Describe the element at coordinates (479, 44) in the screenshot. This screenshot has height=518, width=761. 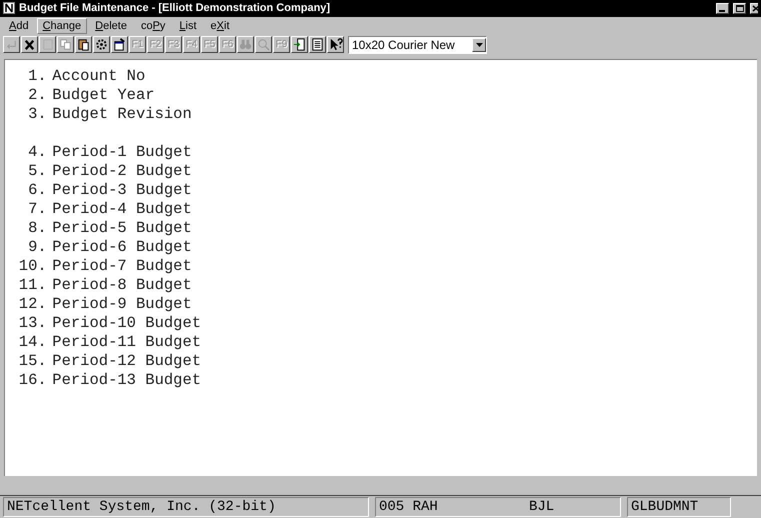
I see `dropdown-arrow-icon` at that location.